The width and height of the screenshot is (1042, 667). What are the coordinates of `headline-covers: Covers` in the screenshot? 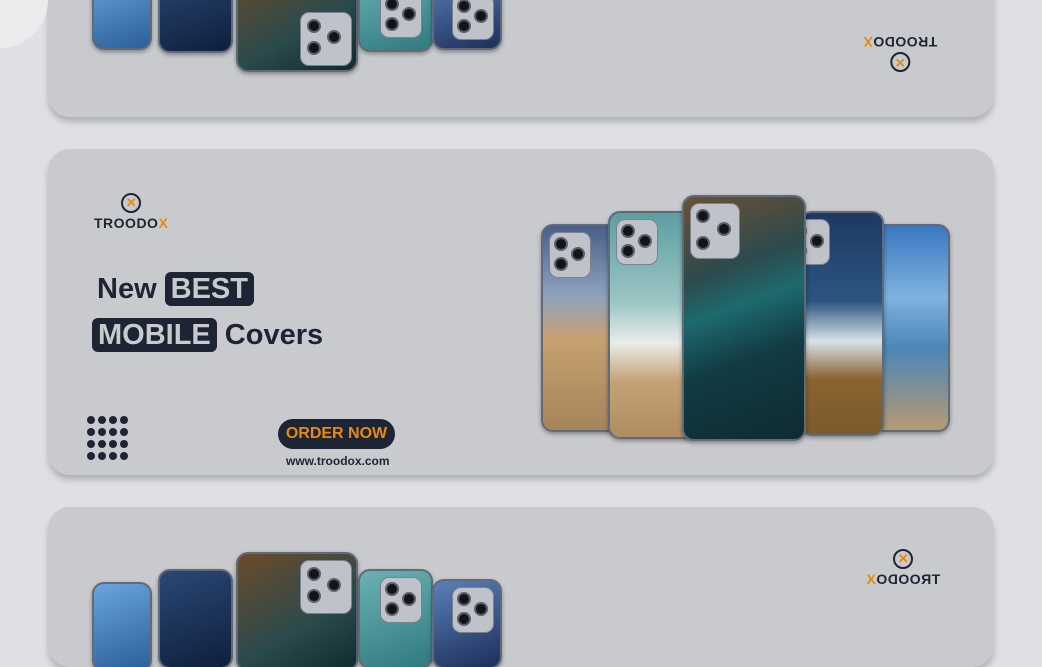 It's located at (274, 335).